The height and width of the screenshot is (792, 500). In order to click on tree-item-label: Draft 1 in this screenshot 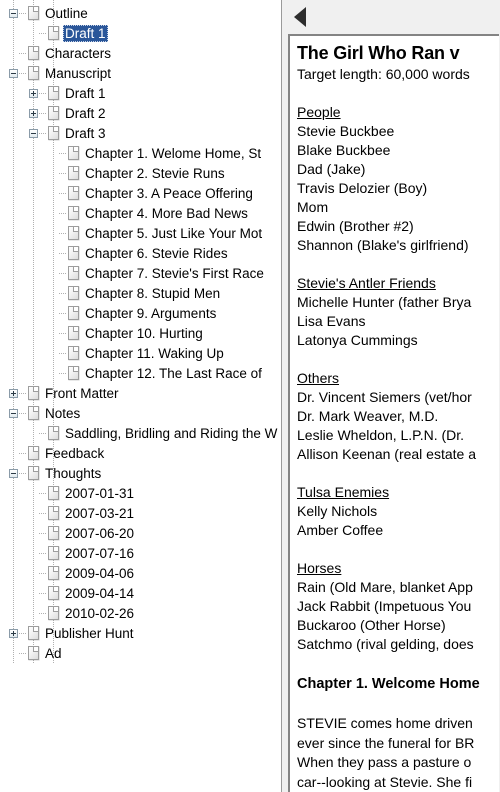, I will do `click(85, 93)`.